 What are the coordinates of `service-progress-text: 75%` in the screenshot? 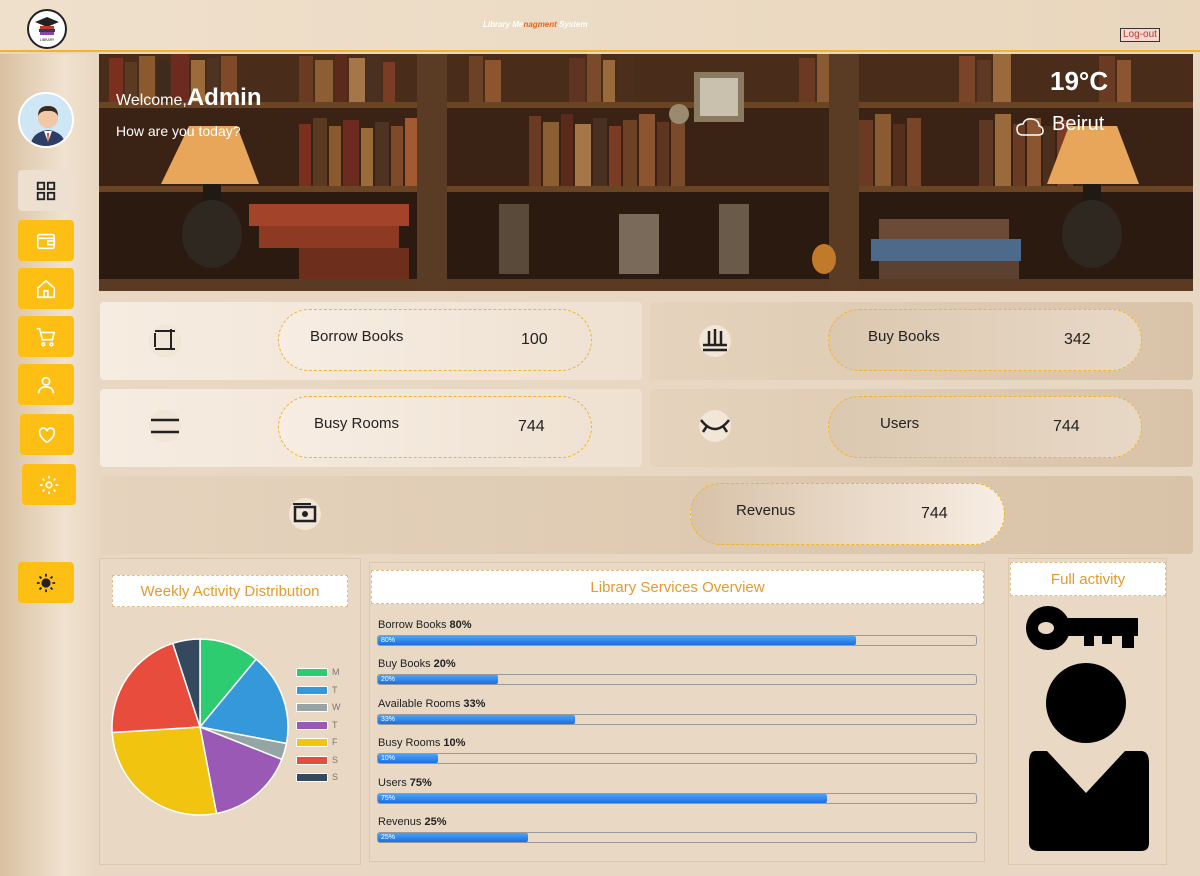 It's located at (388, 798).